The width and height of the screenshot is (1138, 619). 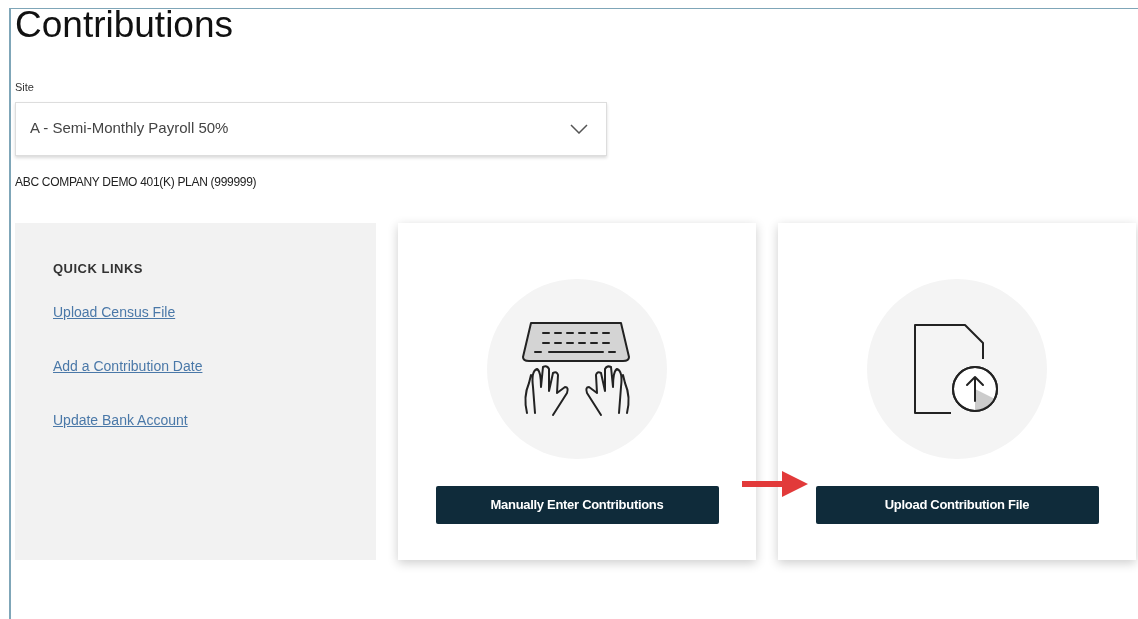 I want to click on quick-link: Upload Census File, so click(x=114, y=312).